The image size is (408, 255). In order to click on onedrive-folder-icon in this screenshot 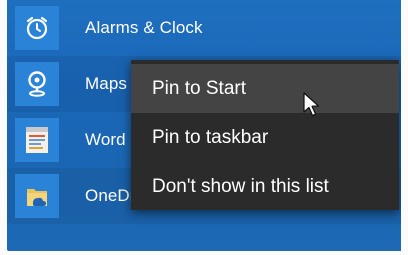, I will do `click(37, 196)`.